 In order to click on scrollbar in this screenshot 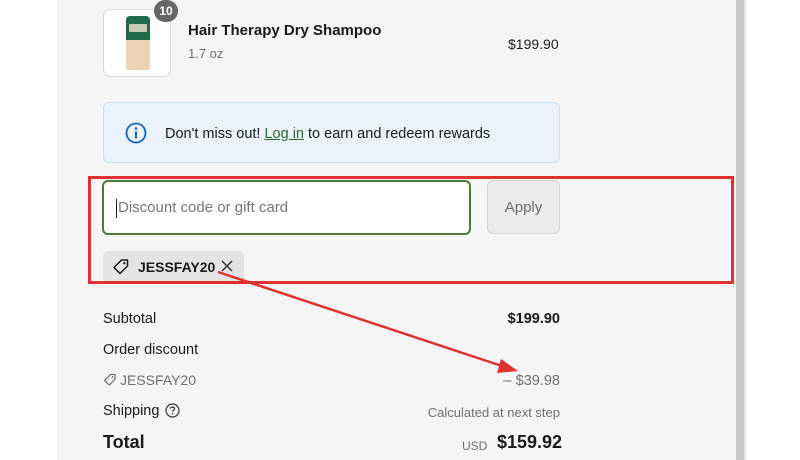, I will do `click(740, 230)`.